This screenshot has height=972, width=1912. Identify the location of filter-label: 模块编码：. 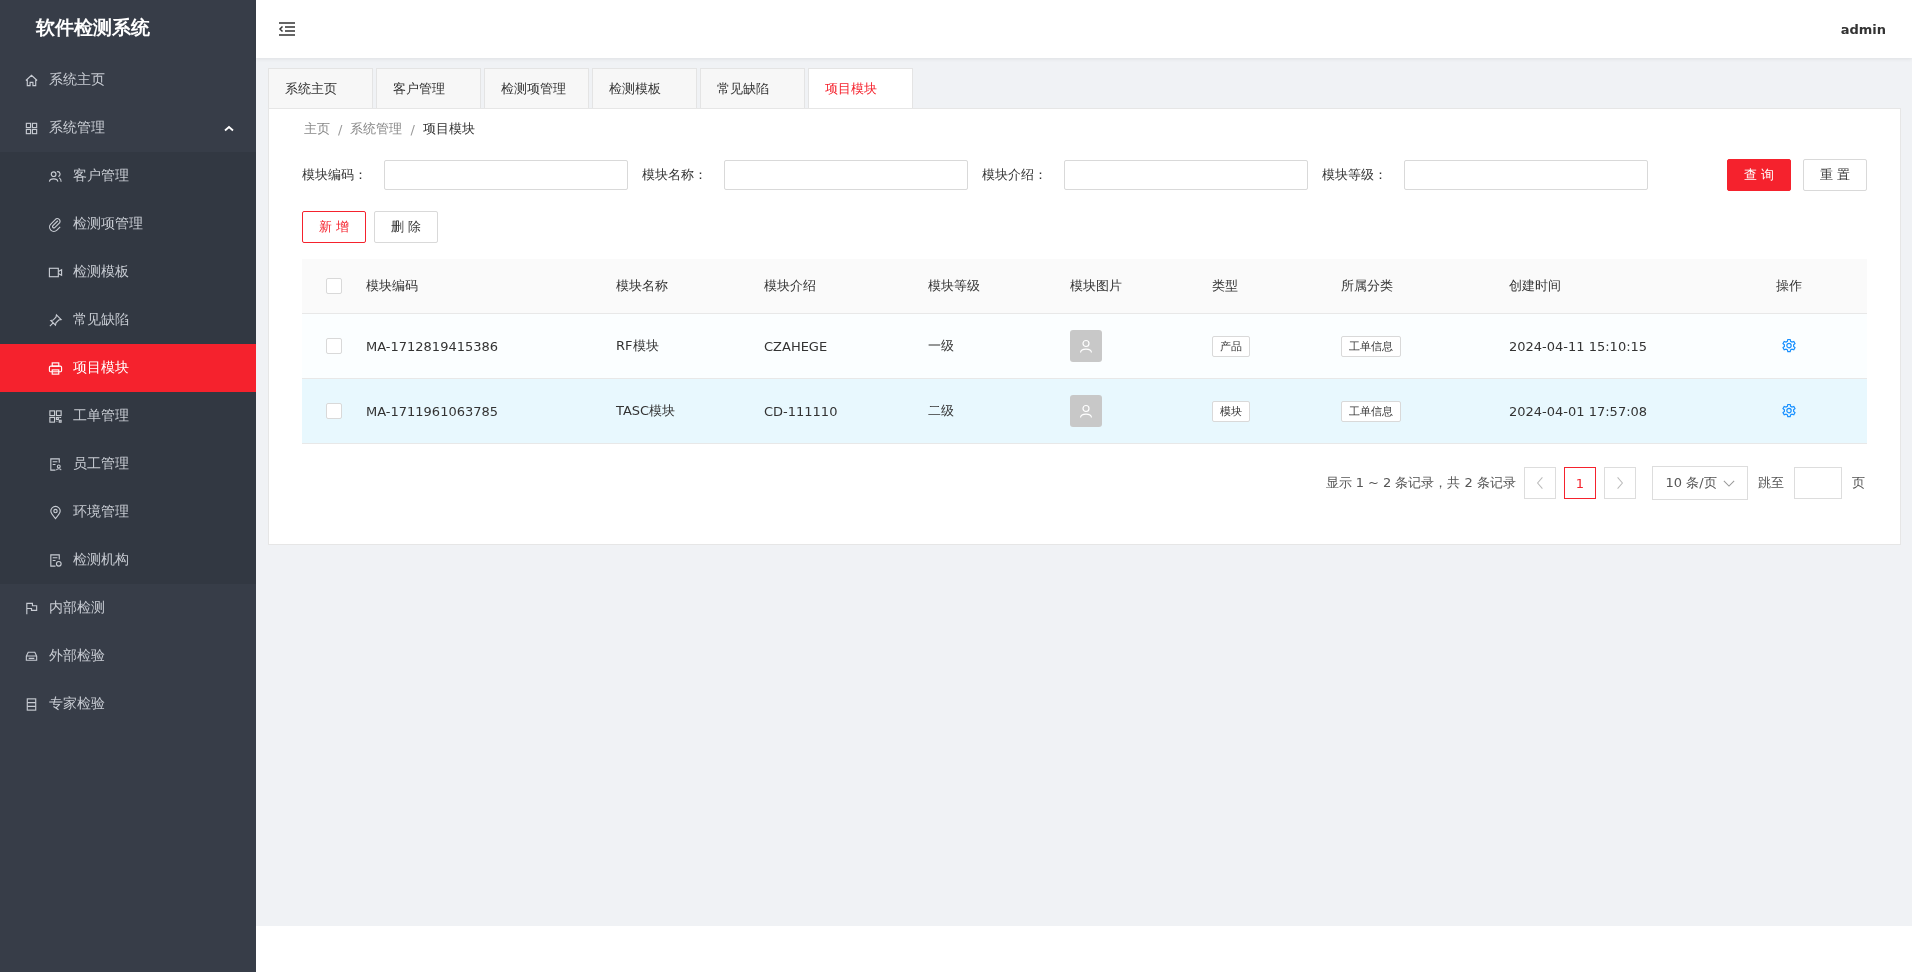
(335, 175).